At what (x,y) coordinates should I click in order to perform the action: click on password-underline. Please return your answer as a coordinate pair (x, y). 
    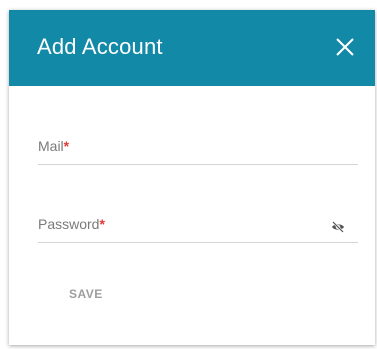
    Looking at the image, I should click on (198, 242).